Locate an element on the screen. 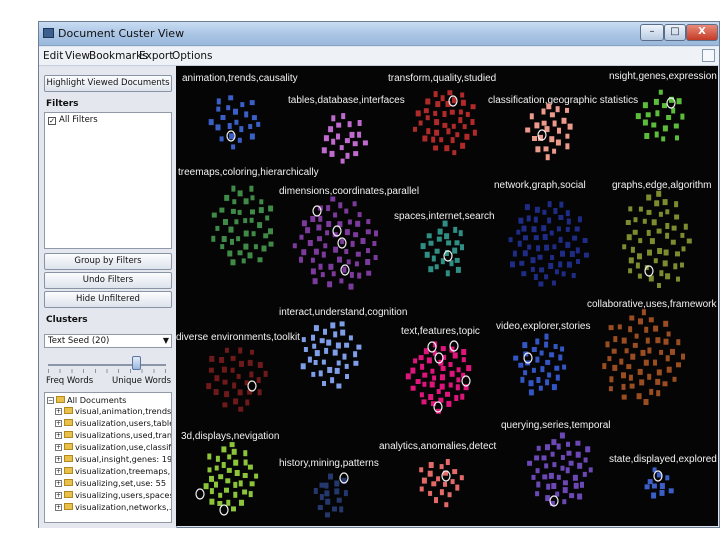 The height and width of the screenshot is (540, 720). cluster-20: state,displayed,explored is located at coordinates (663, 476).